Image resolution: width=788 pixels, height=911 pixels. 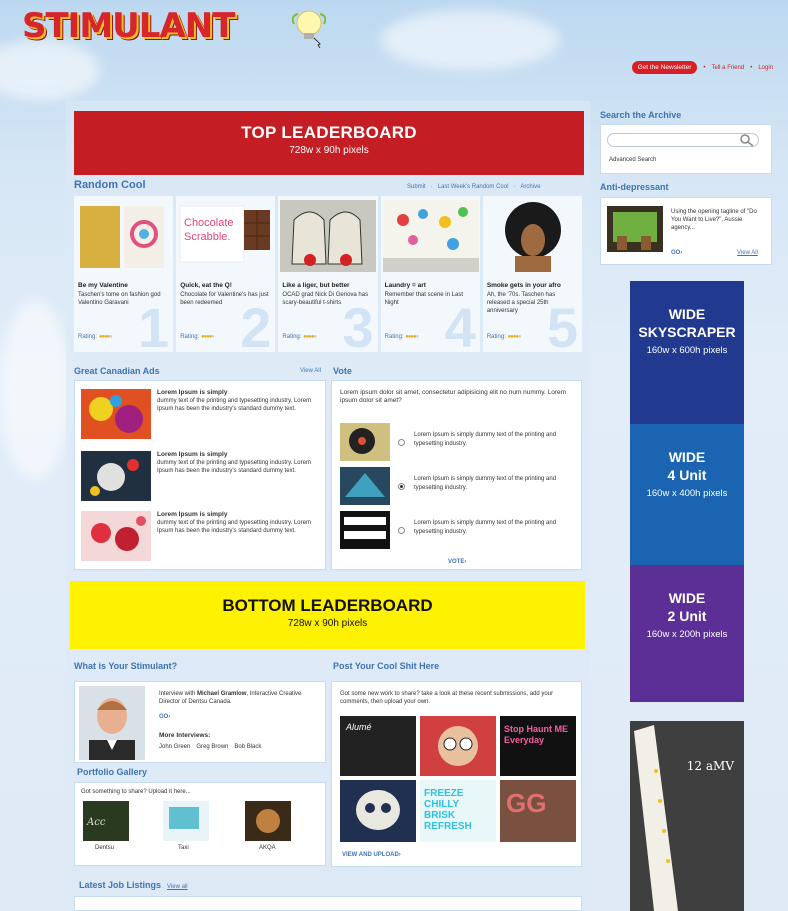 What do you see at coordinates (116, 536) in the screenshot?
I see `ad-thumbnail` at bounding box center [116, 536].